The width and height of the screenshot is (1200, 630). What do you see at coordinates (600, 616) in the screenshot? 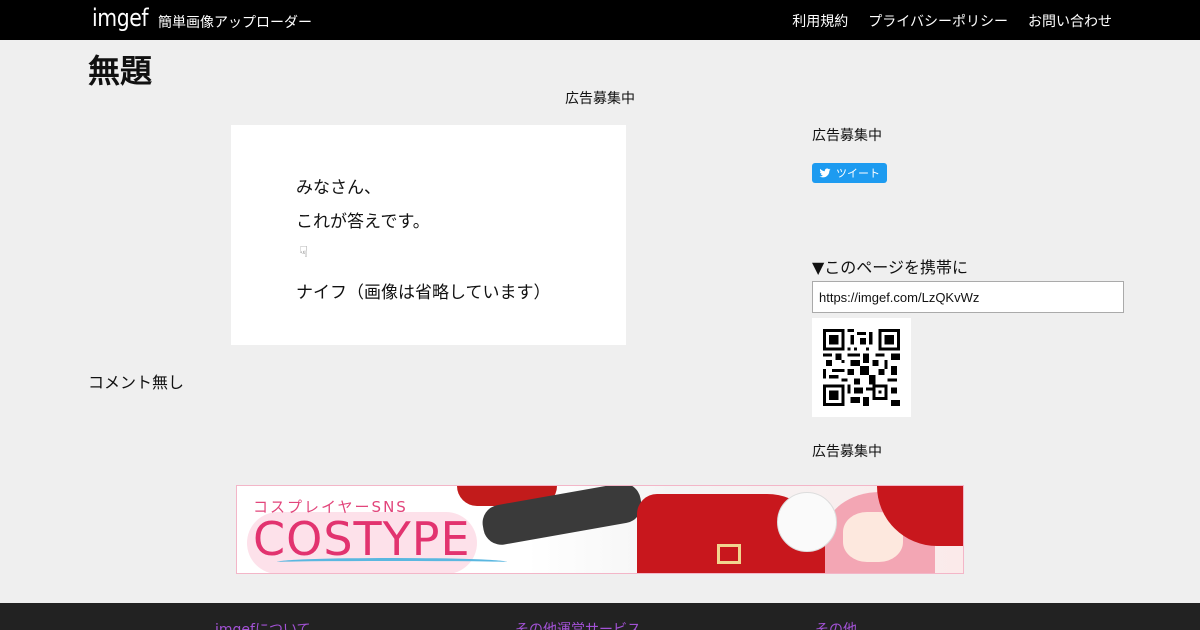
I see `footer: imgefについて その他運営サービス その他` at bounding box center [600, 616].